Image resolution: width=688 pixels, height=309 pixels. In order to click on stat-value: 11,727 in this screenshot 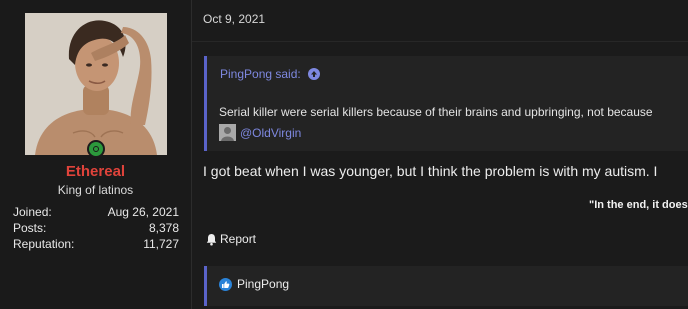, I will do `click(161, 244)`.